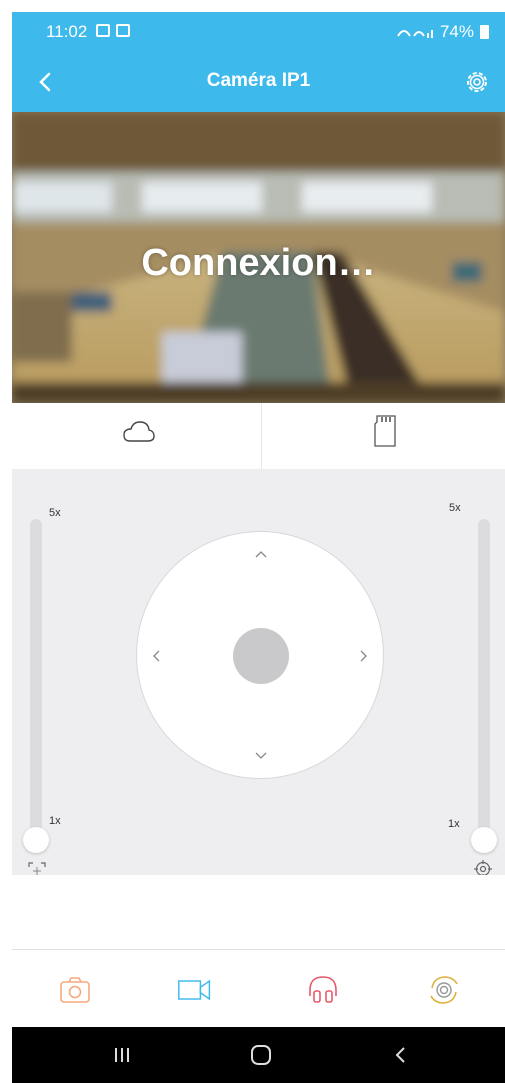  Describe the element at coordinates (258, 436) in the screenshot. I see `storage-options` at that location.